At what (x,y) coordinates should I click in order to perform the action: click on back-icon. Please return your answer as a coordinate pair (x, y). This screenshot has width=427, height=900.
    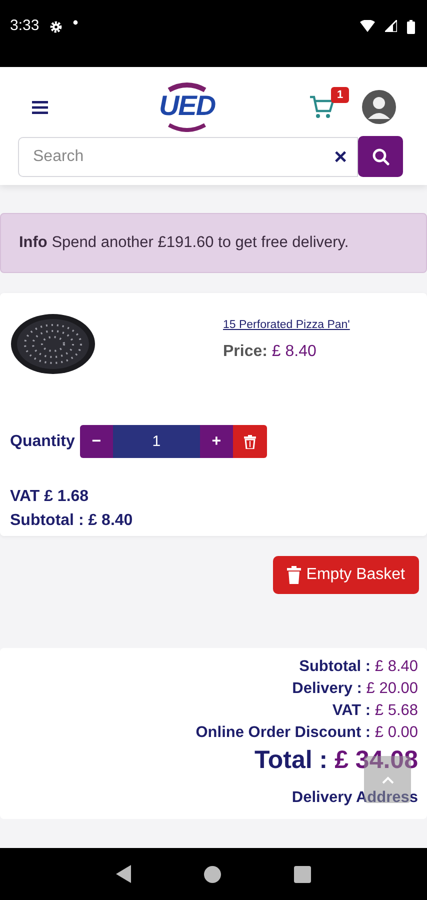
    Looking at the image, I should click on (124, 874).